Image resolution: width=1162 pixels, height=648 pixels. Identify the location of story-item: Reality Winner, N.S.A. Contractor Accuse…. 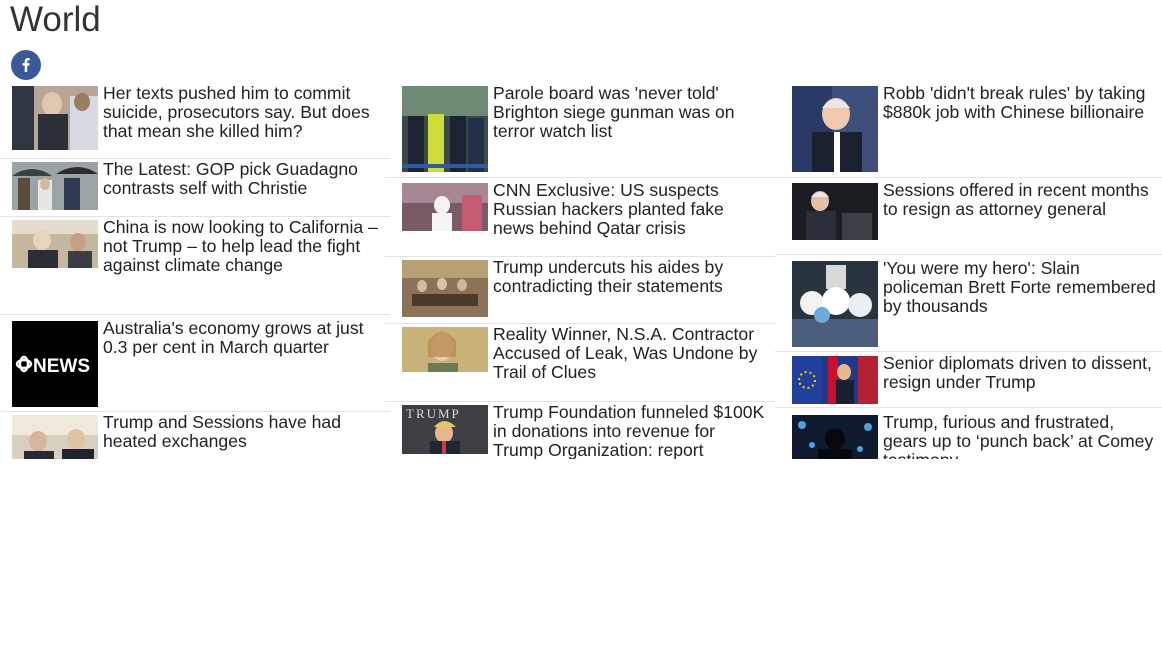
(580, 363).